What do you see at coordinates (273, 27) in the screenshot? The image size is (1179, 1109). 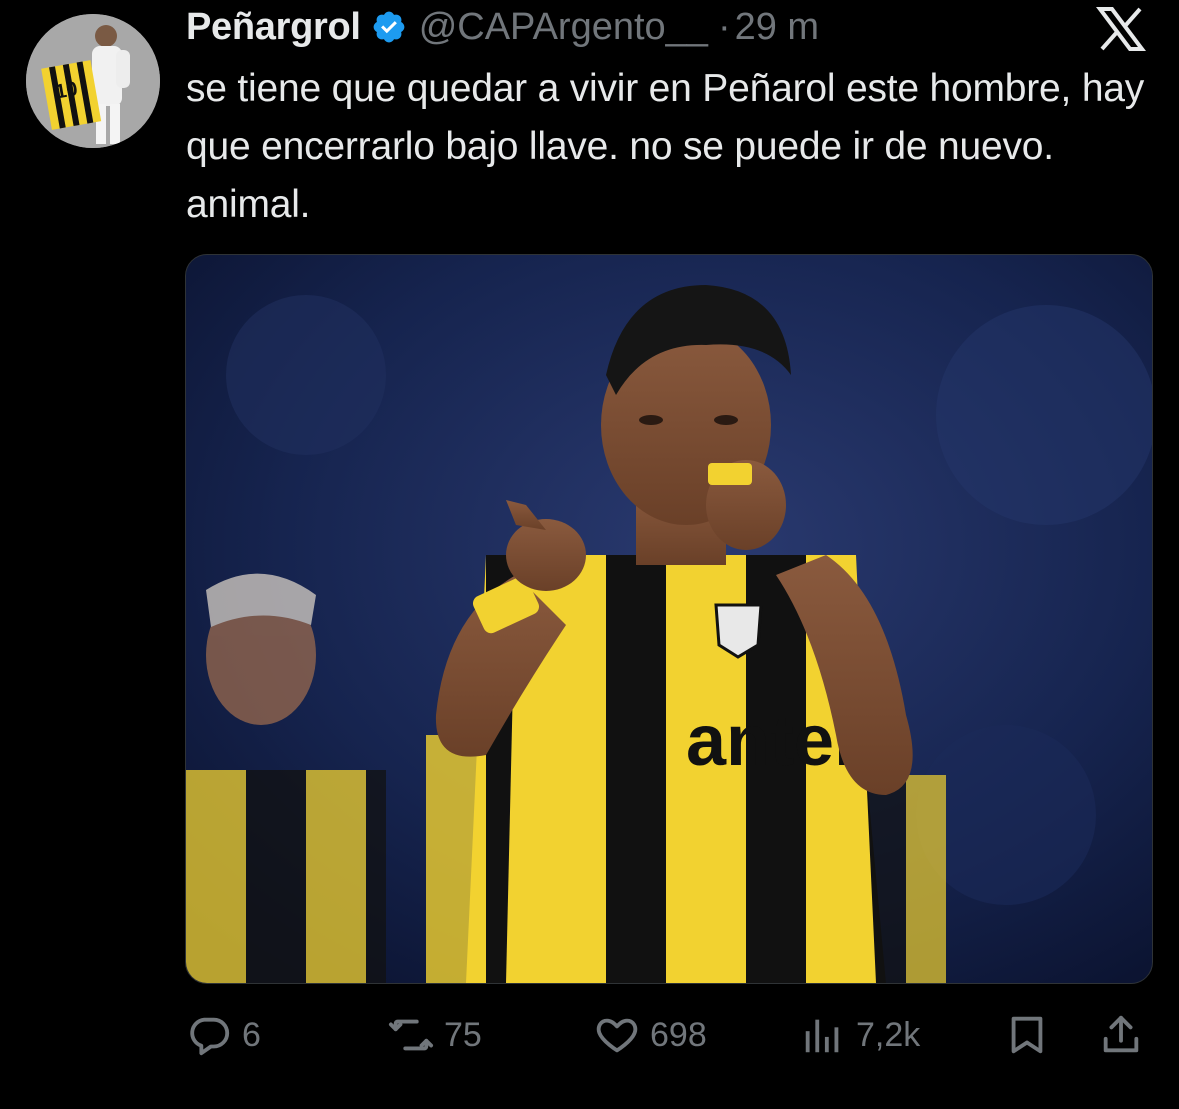 I see `display-name: Peñargrol` at bounding box center [273, 27].